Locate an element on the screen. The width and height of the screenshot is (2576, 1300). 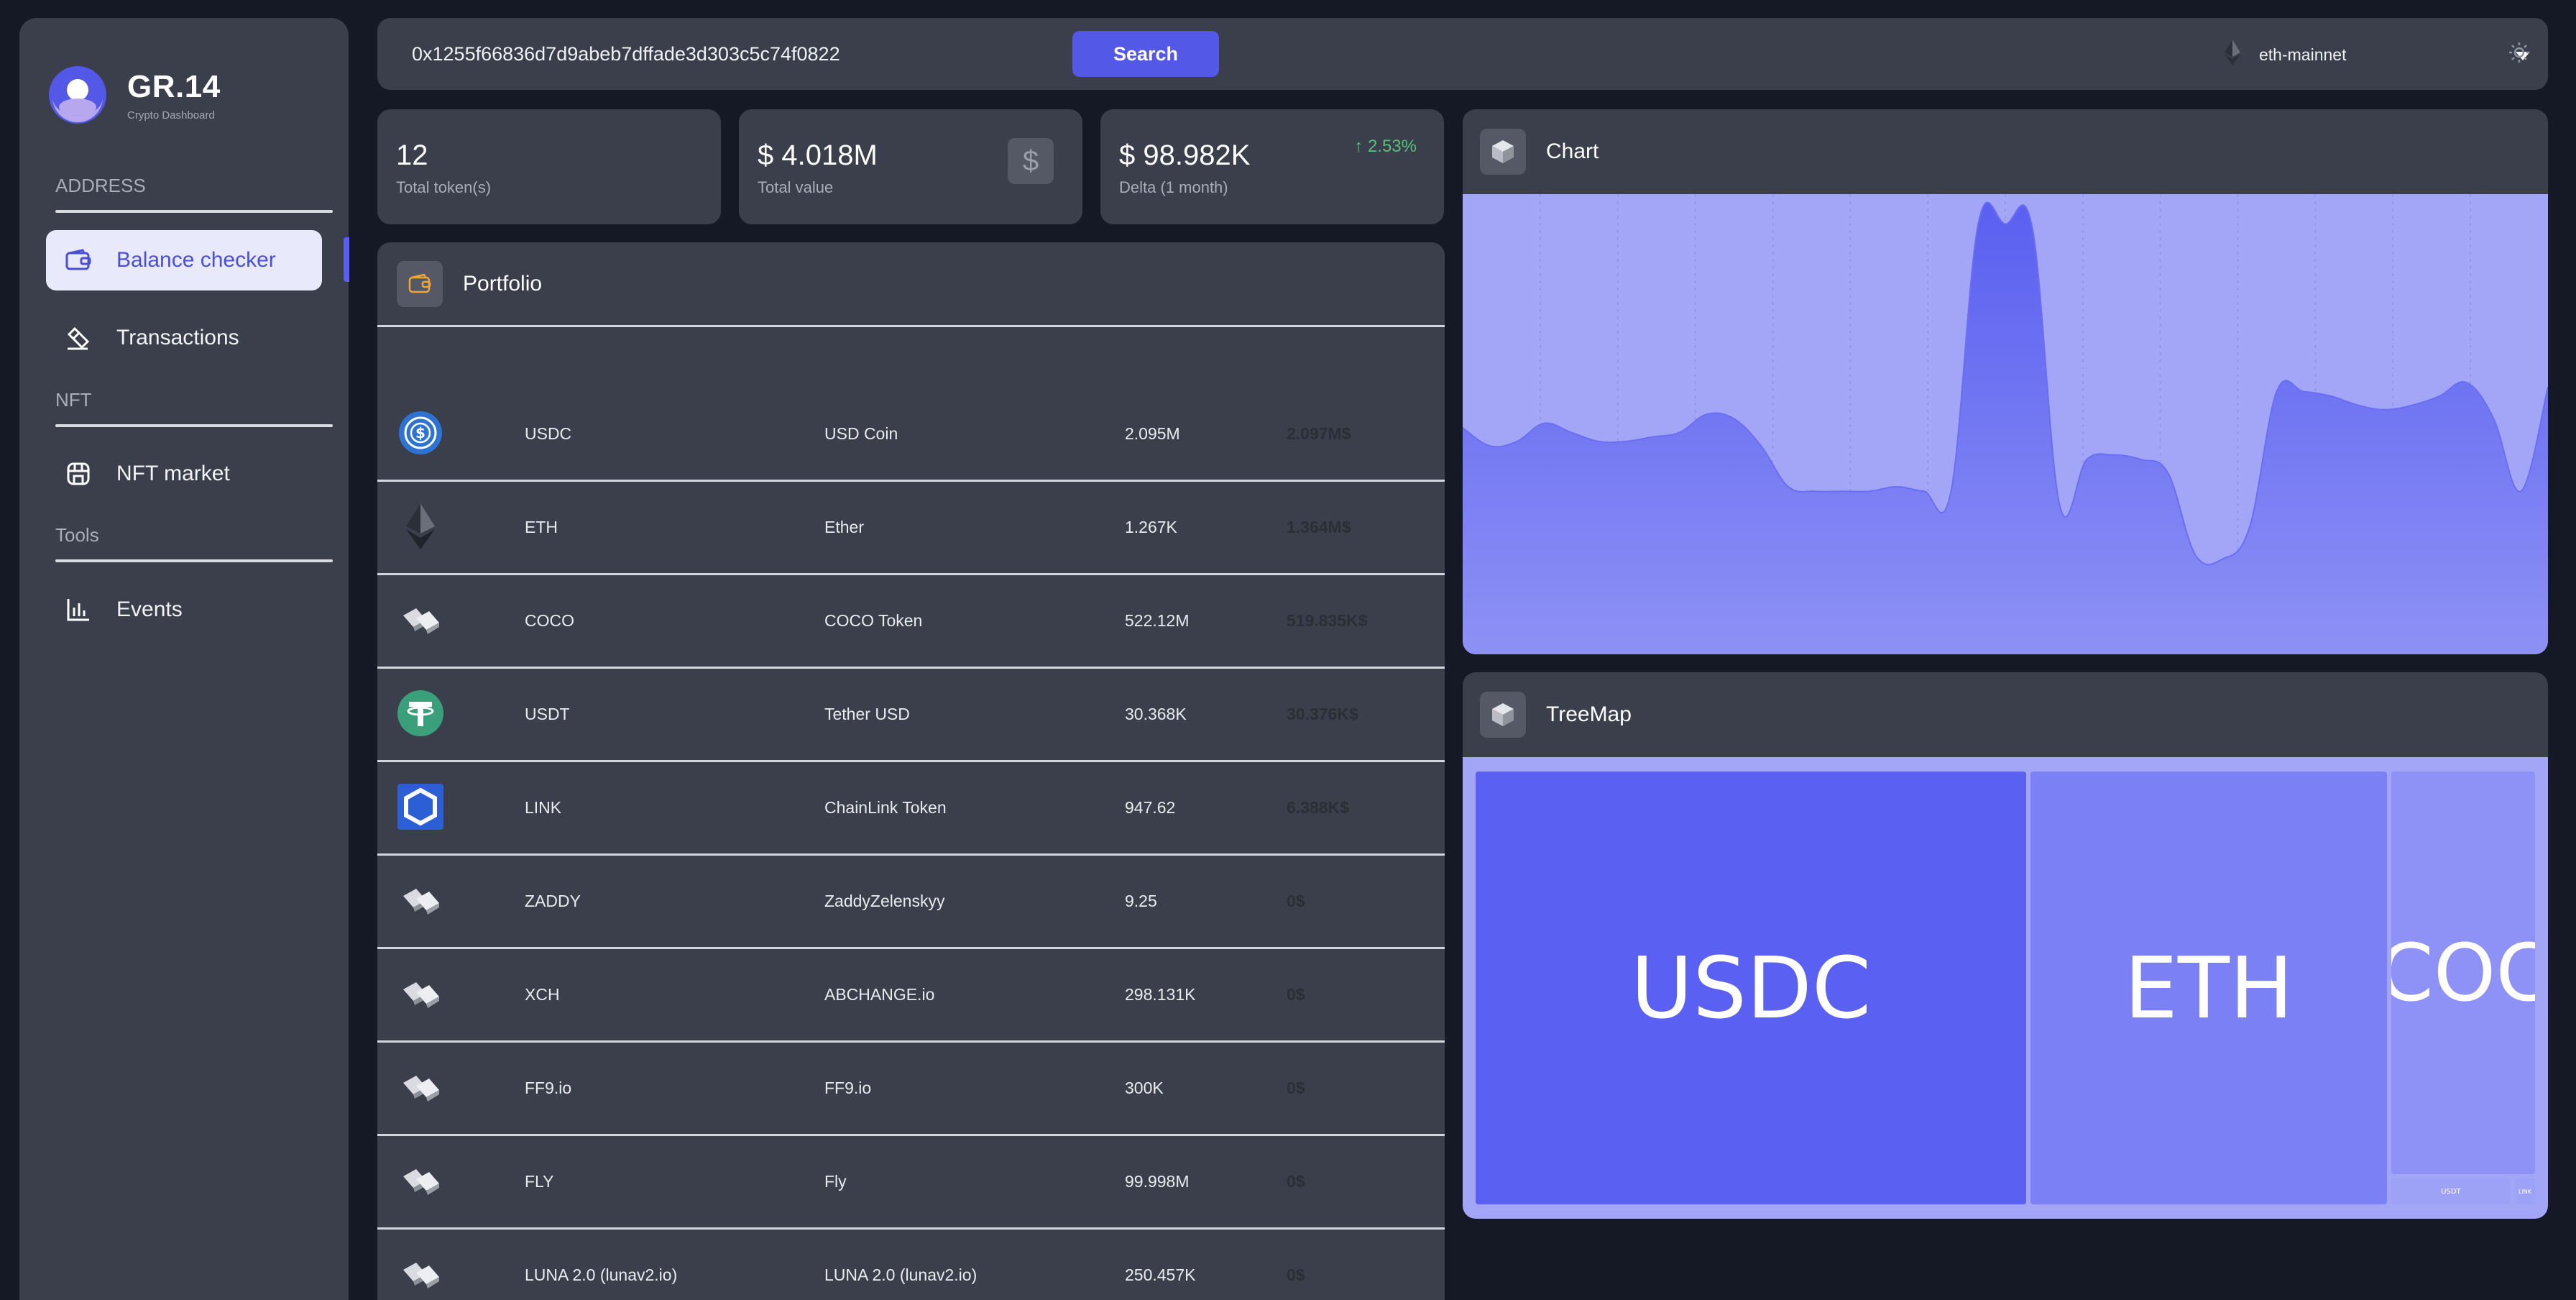
token-name: Tether USD is located at coordinates (867, 714).